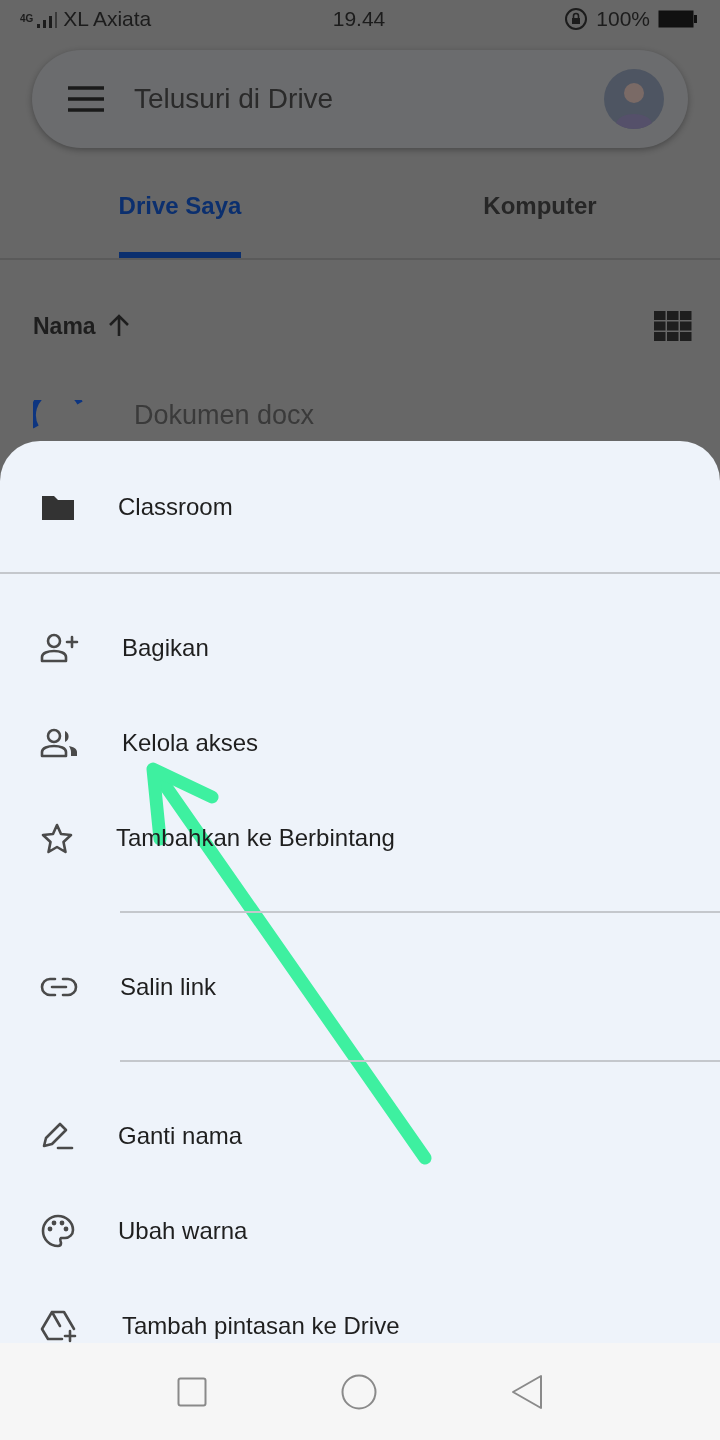 This screenshot has height=1440, width=720. What do you see at coordinates (60, 647) in the screenshot?
I see `add-person-icon` at bounding box center [60, 647].